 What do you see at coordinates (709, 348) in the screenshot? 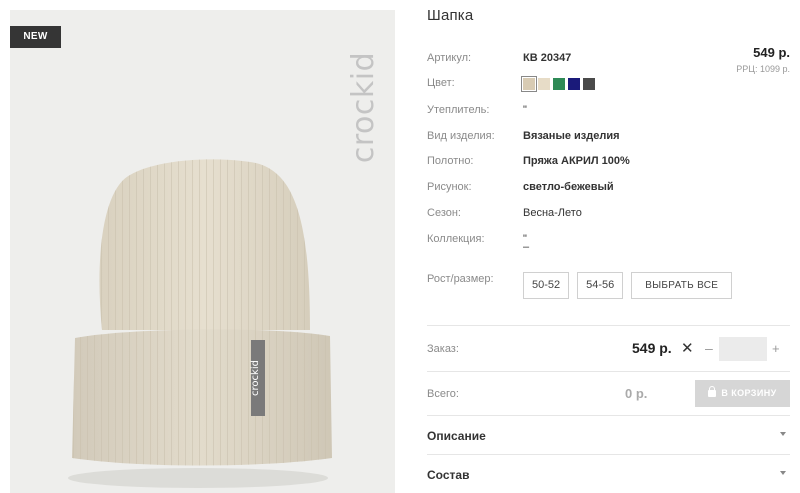
I see `decrease-quantity-button: –` at bounding box center [709, 348].